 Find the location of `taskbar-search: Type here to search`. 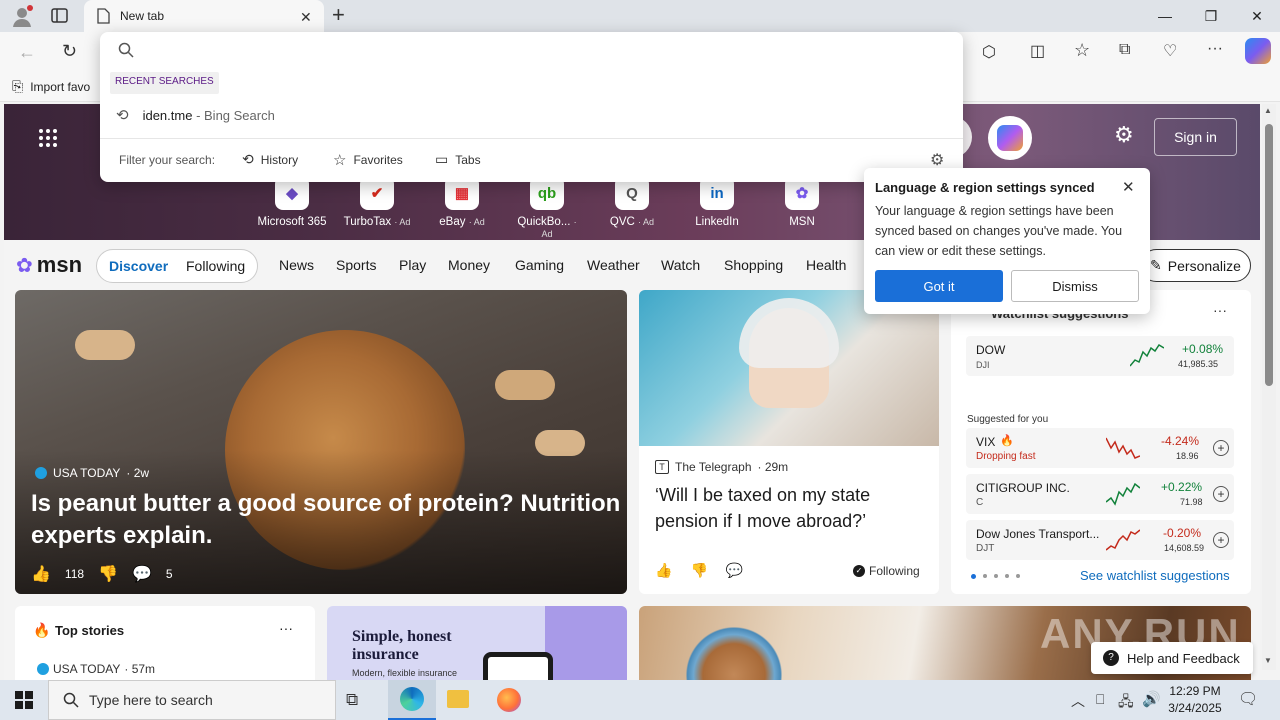

taskbar-search: Type here to search is located at coordinates (192, 700).